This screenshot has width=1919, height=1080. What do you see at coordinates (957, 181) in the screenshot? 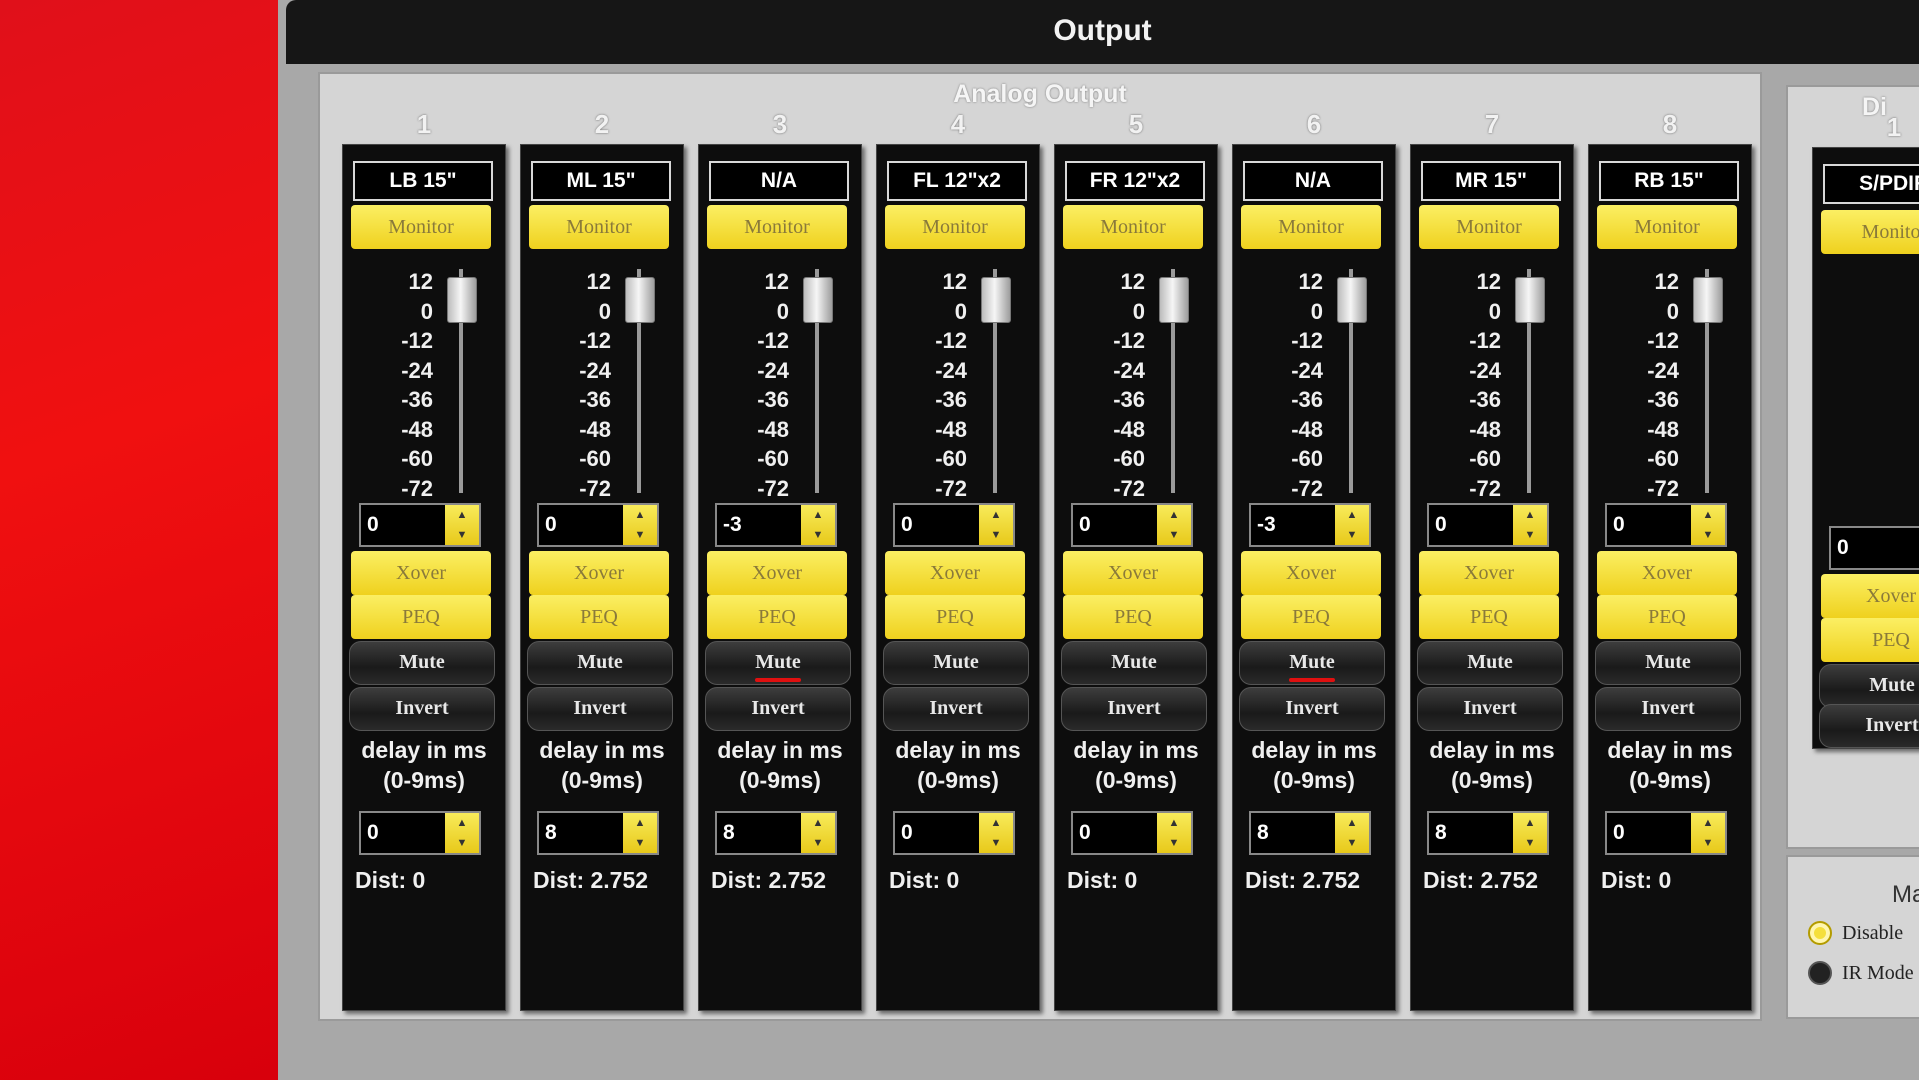
I see `channel-name: FL 12"x2` at bounding box center [957, 181].